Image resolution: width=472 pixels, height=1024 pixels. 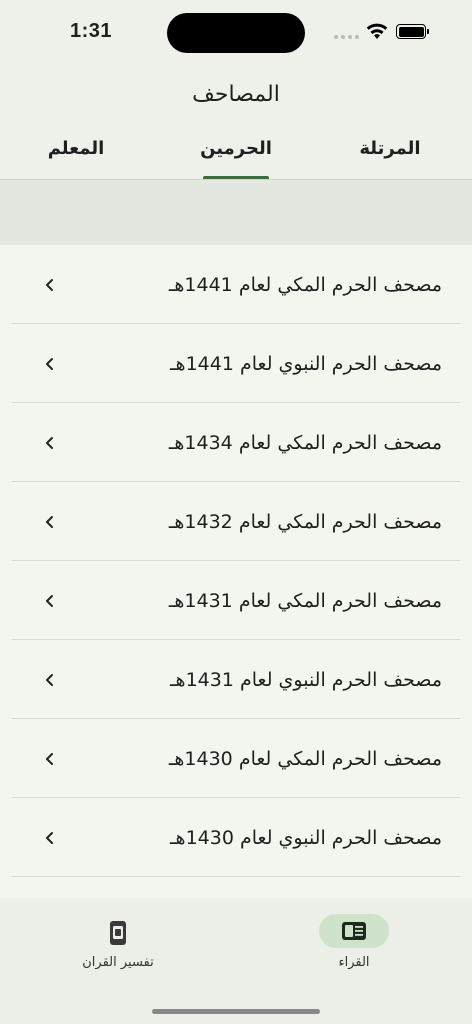 I want to click on list-item: مصحف الحرم المكي لعام 1430هـ, so click(x=236, y=758).